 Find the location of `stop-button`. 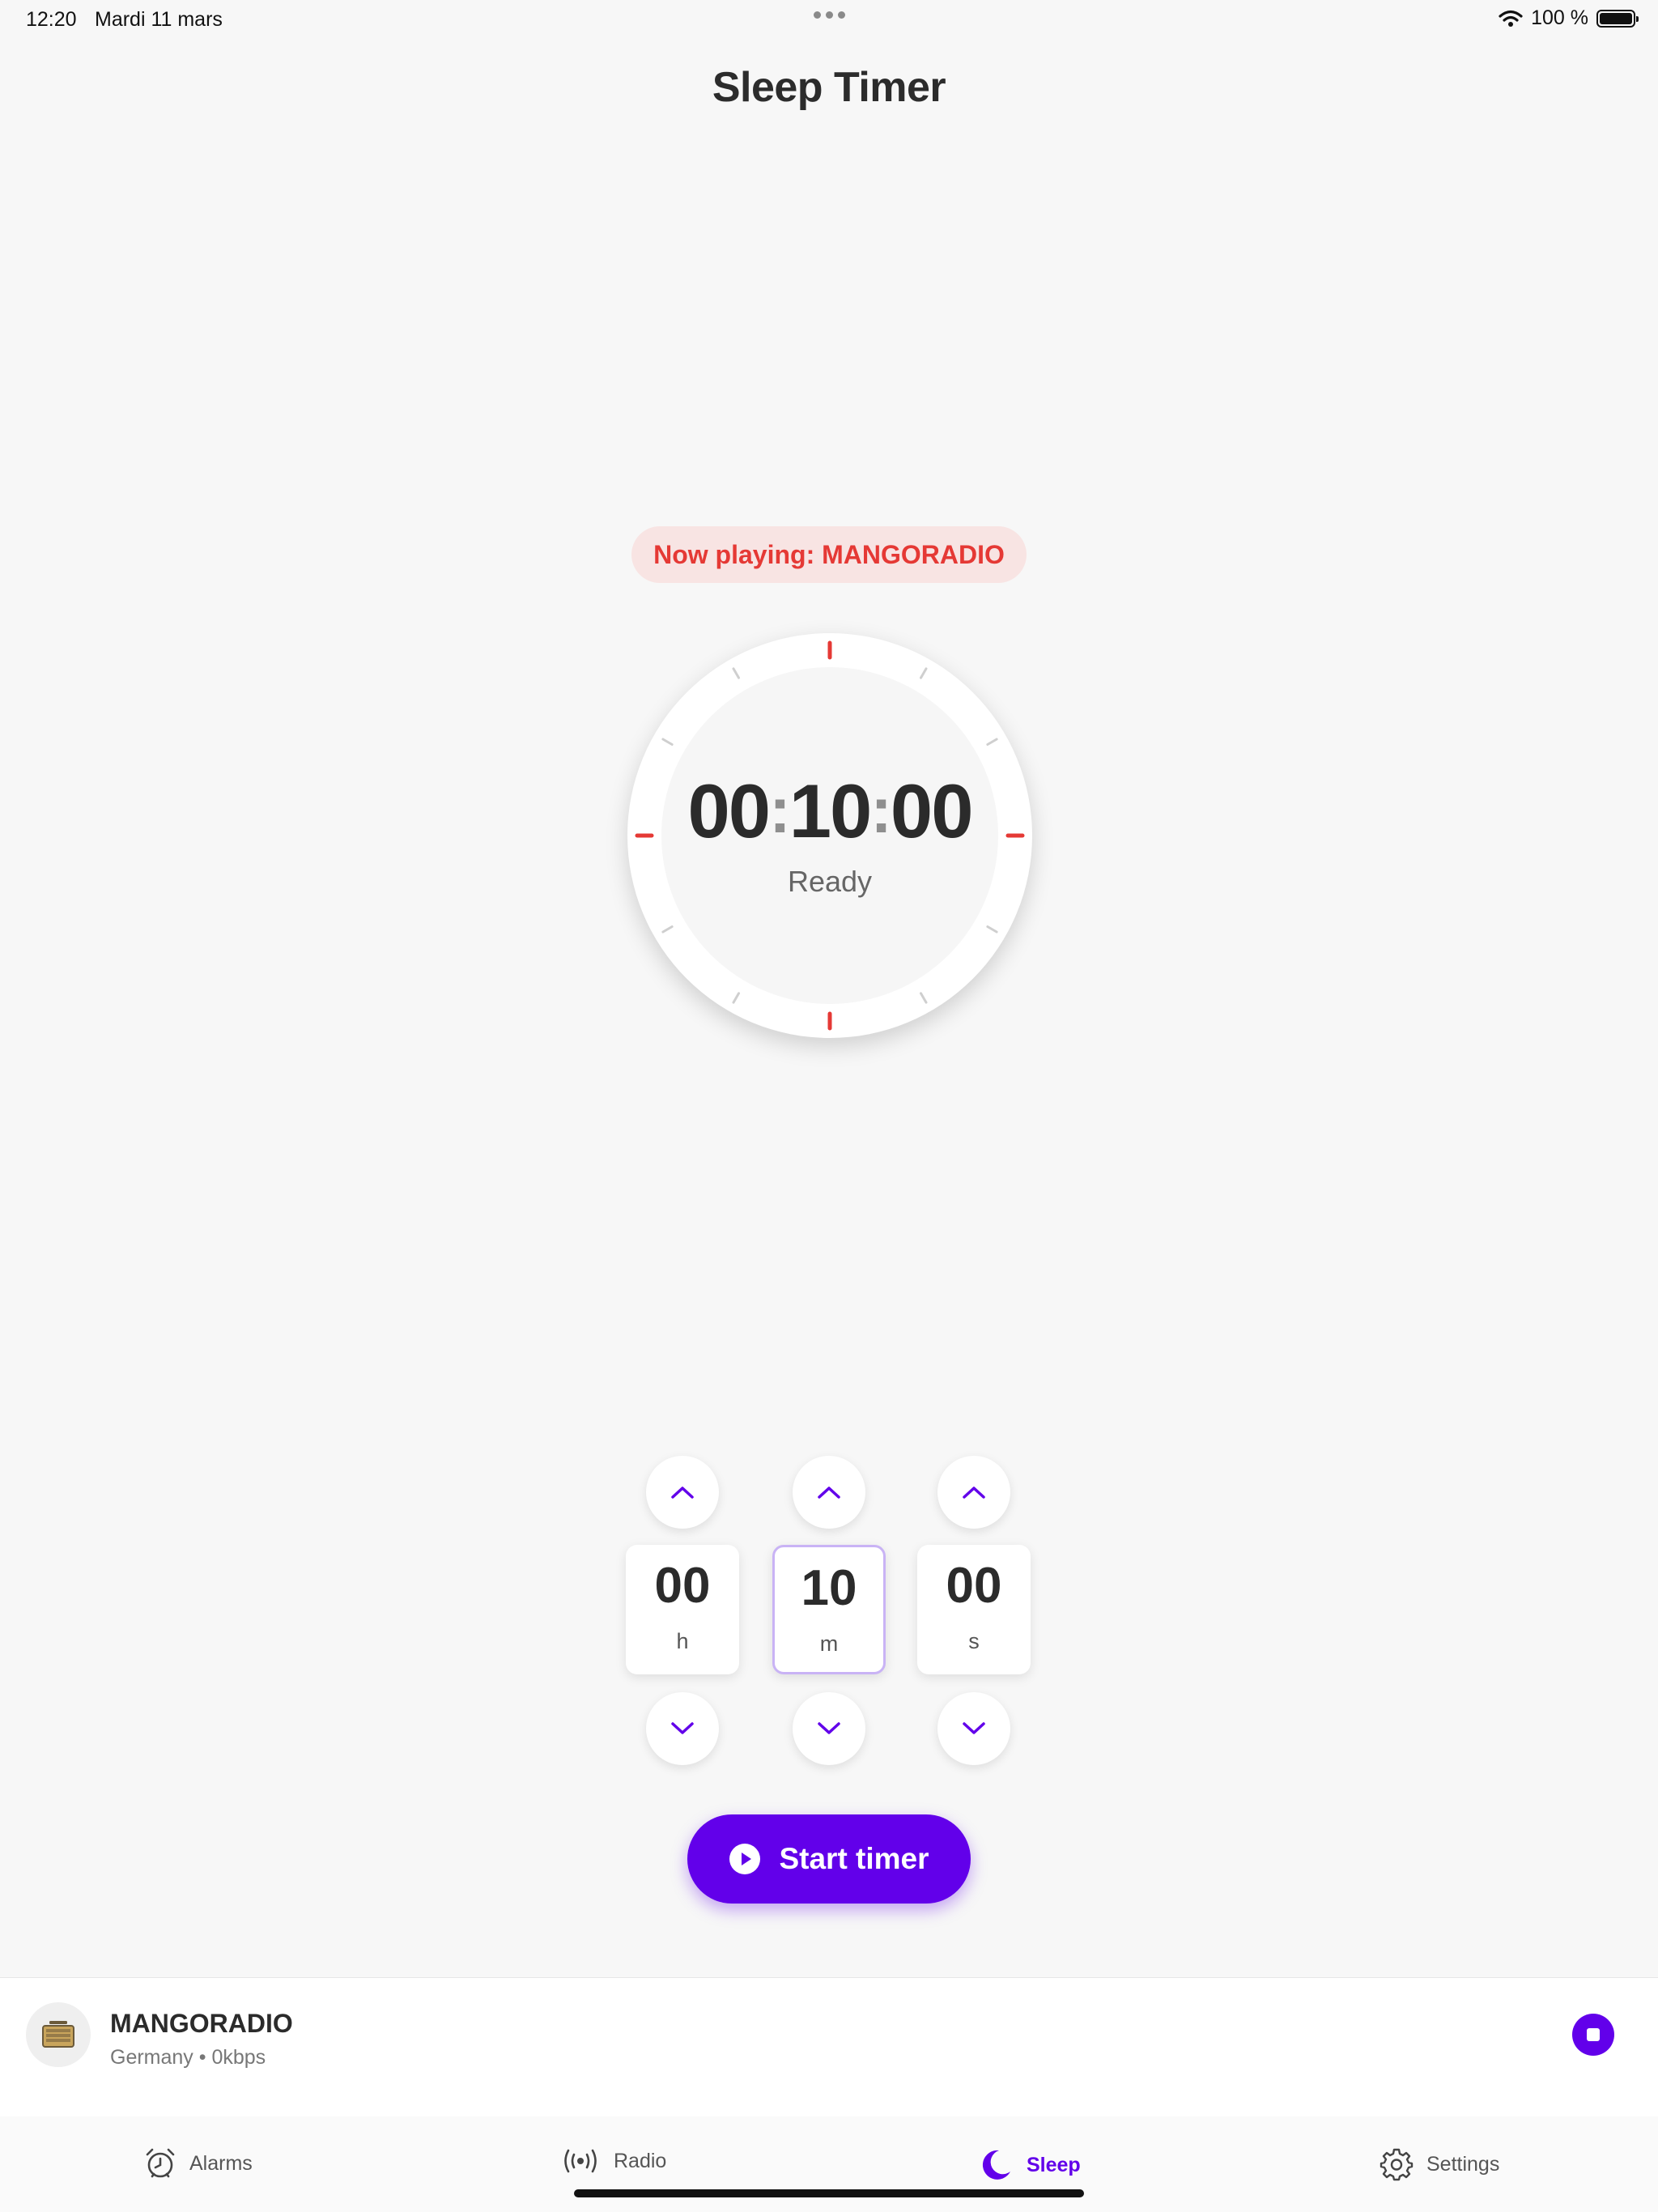

stop-button is located at coordinates (1593, 2035).